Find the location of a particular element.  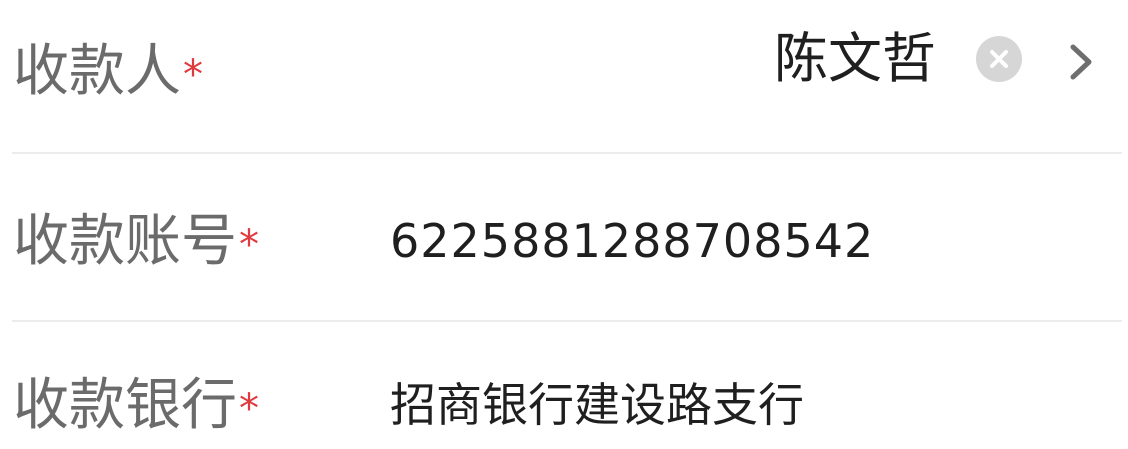

bank-label: 收款银行* is located at coordinates (136, 406).